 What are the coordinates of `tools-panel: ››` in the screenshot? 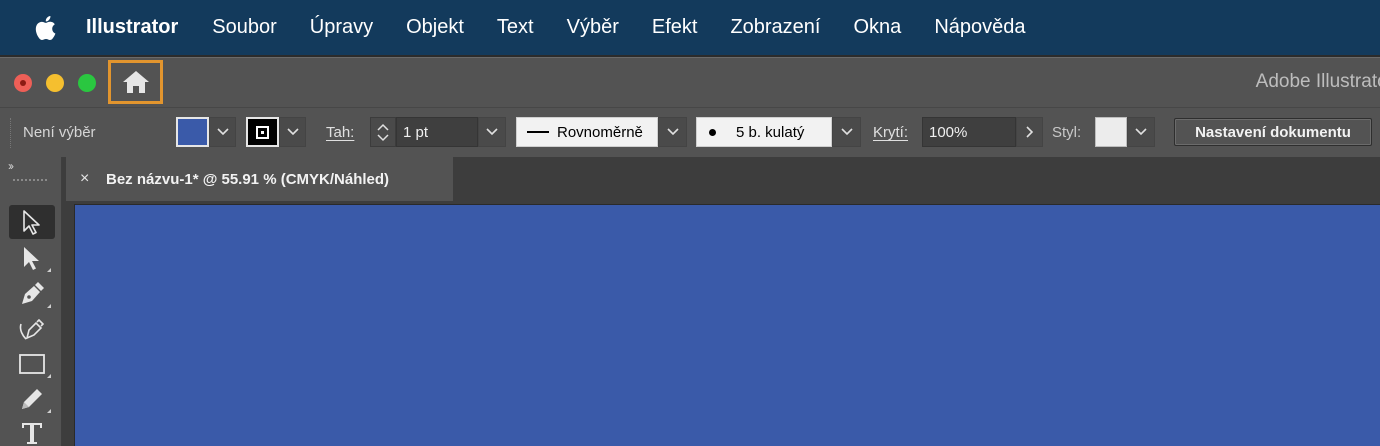 It's located at (31, 301).